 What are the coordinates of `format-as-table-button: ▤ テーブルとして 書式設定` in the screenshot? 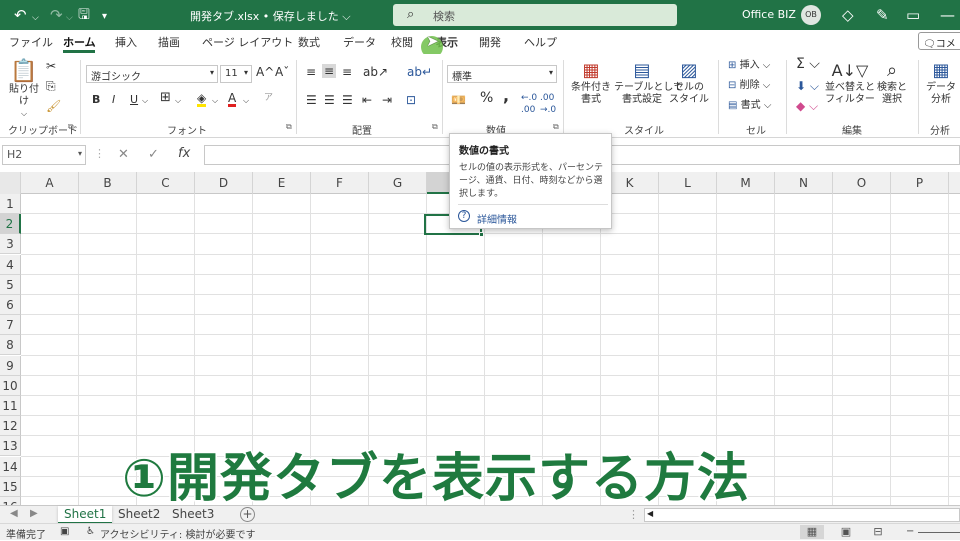 It's located at (648, 83).